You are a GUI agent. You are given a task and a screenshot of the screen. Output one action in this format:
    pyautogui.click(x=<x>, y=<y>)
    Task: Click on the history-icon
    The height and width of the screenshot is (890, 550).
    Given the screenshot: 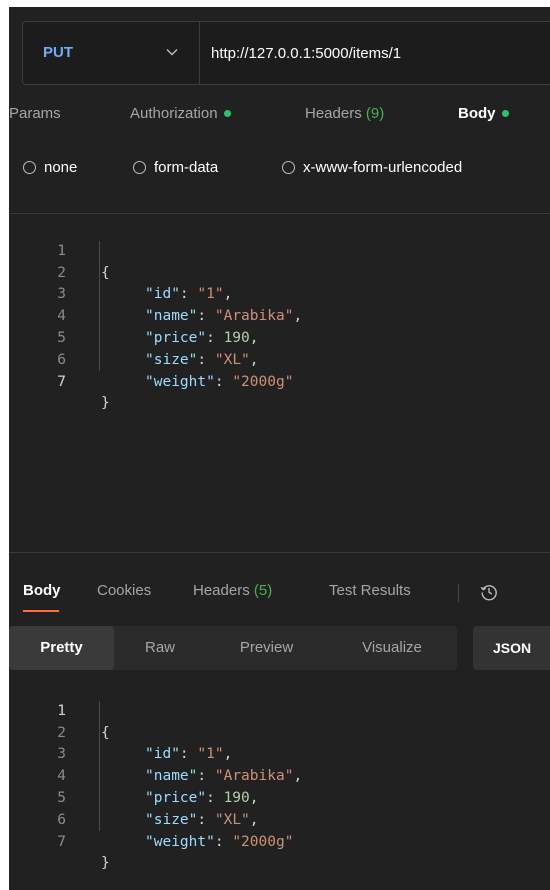 What is the action you would take?
    pyautogui.click(x=489, y=592)
    